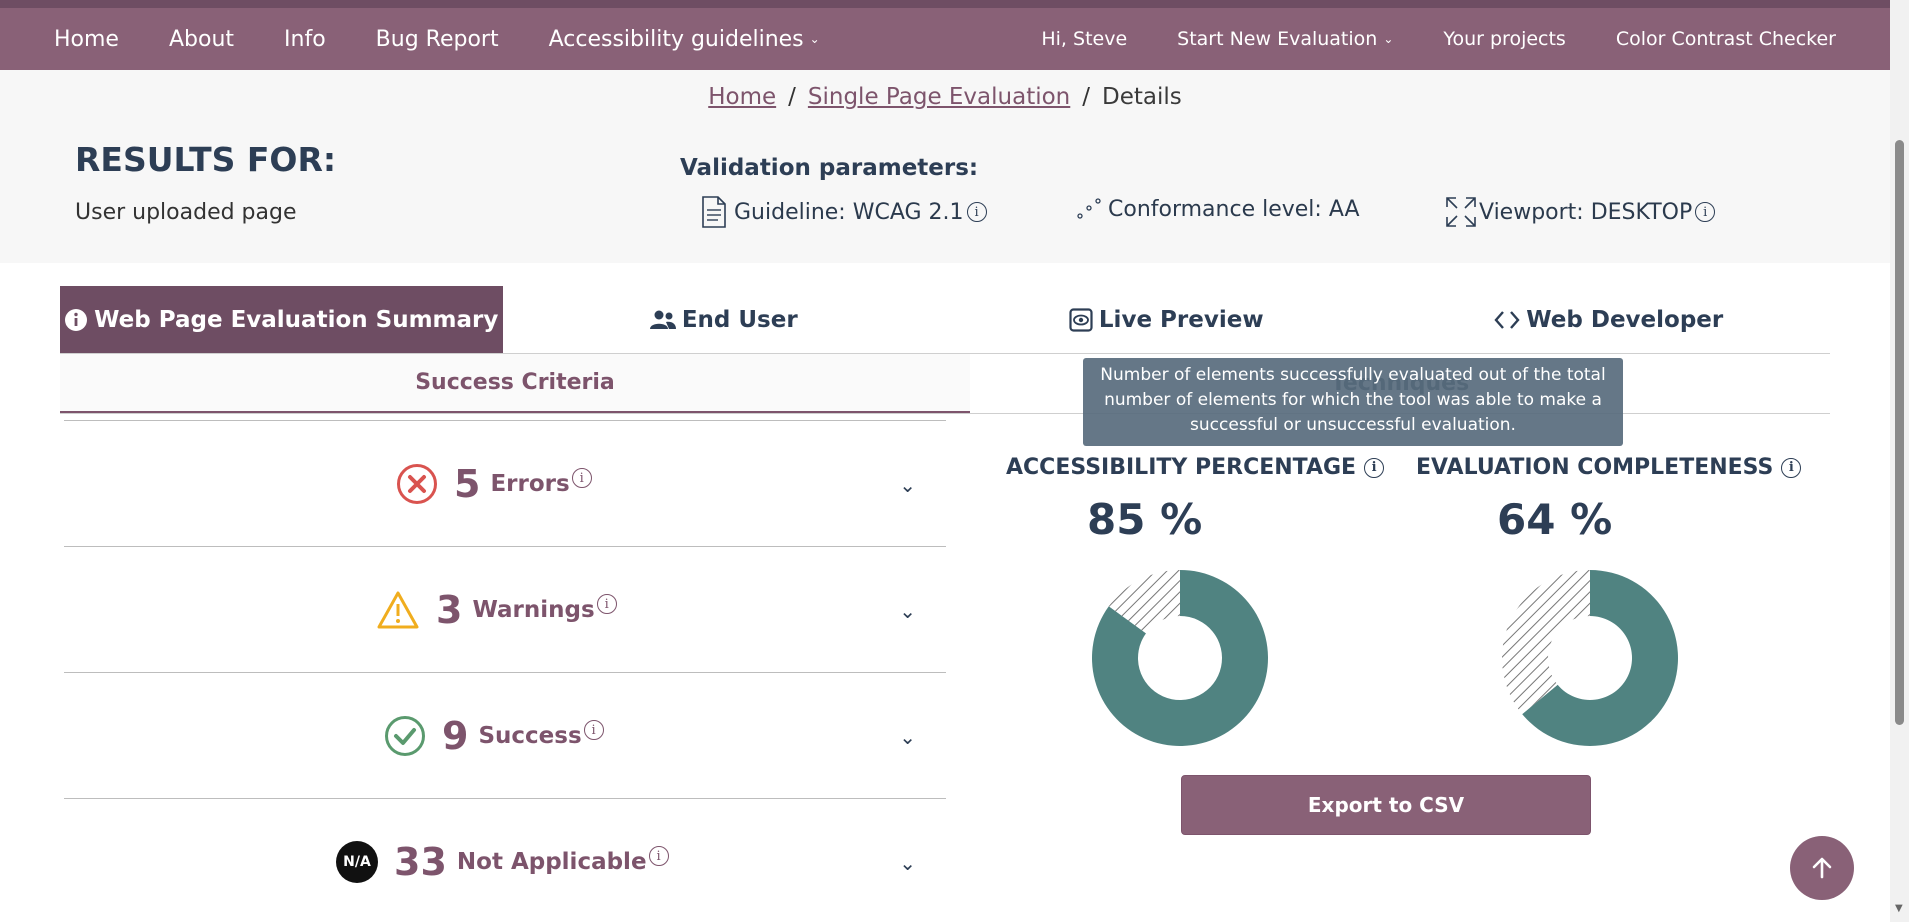 The image size is (1909, 922). I want to click on criteria-row-warnings: 3 Warnings i ⌄, so click(505, 609).